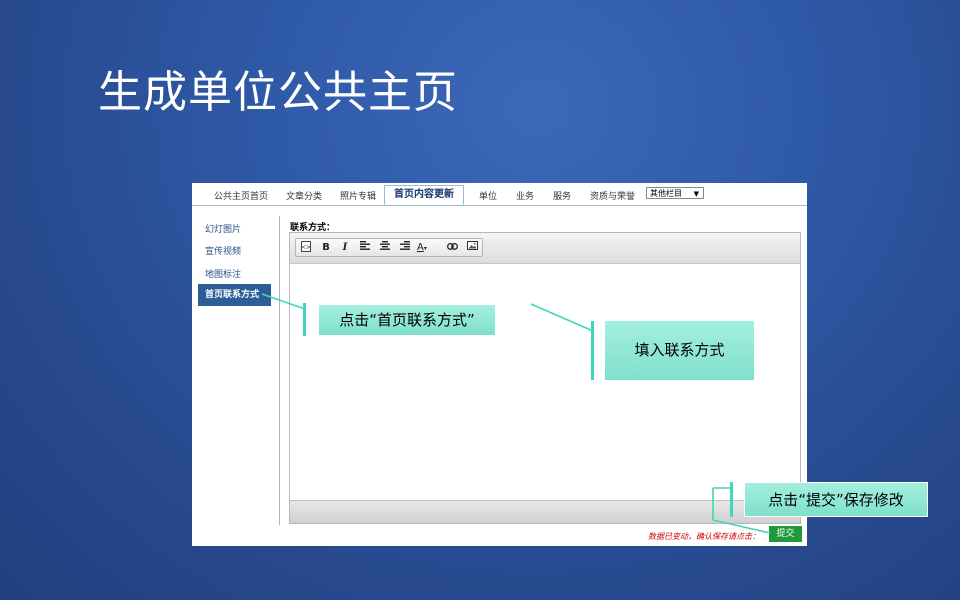 The width and height of the screenshot is (960, 600). I want to click on callout-click-contact: 点击“首页联系方式”, so click(407, 320).